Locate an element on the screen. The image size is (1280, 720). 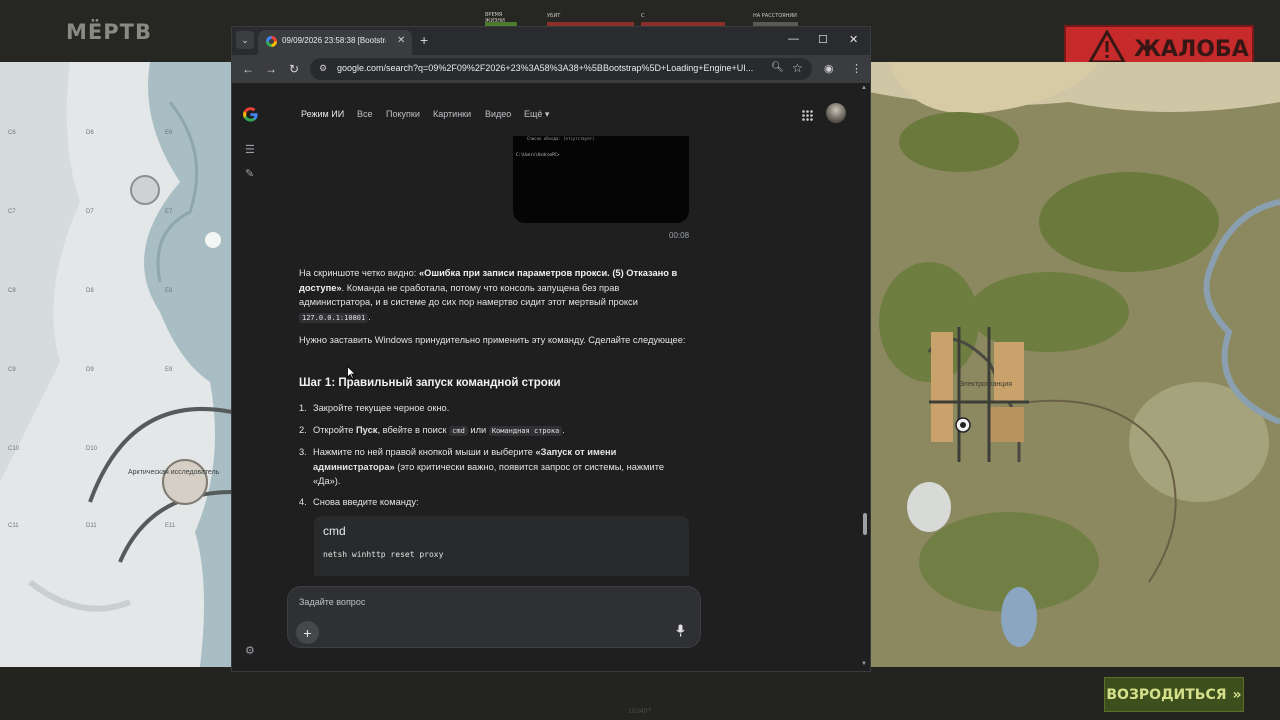
bold-text: Пуск is located at coordinates (367, 430).